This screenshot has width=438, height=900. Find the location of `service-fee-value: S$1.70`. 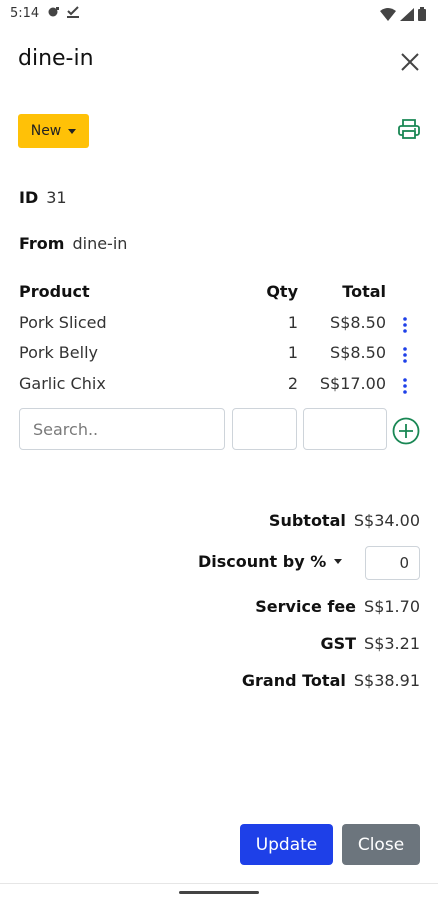

service-fee-value: S$1.70 is located at coordinates (392, 606).